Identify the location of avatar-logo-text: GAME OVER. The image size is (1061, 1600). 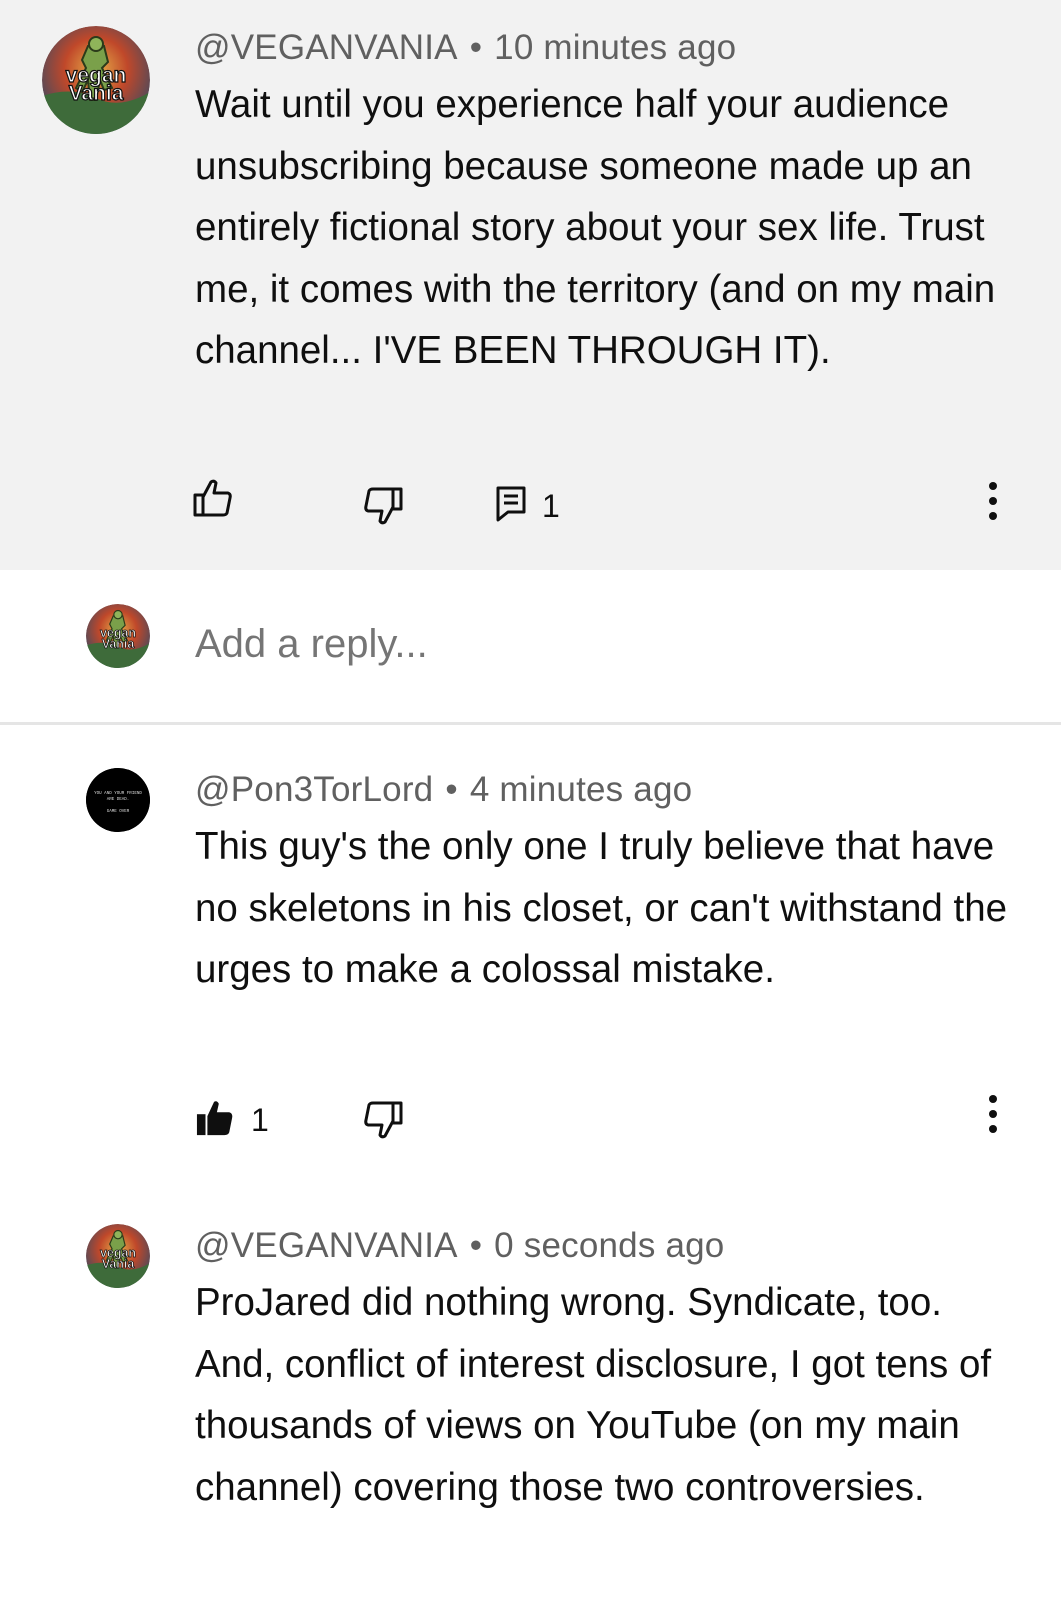
(118, 812).